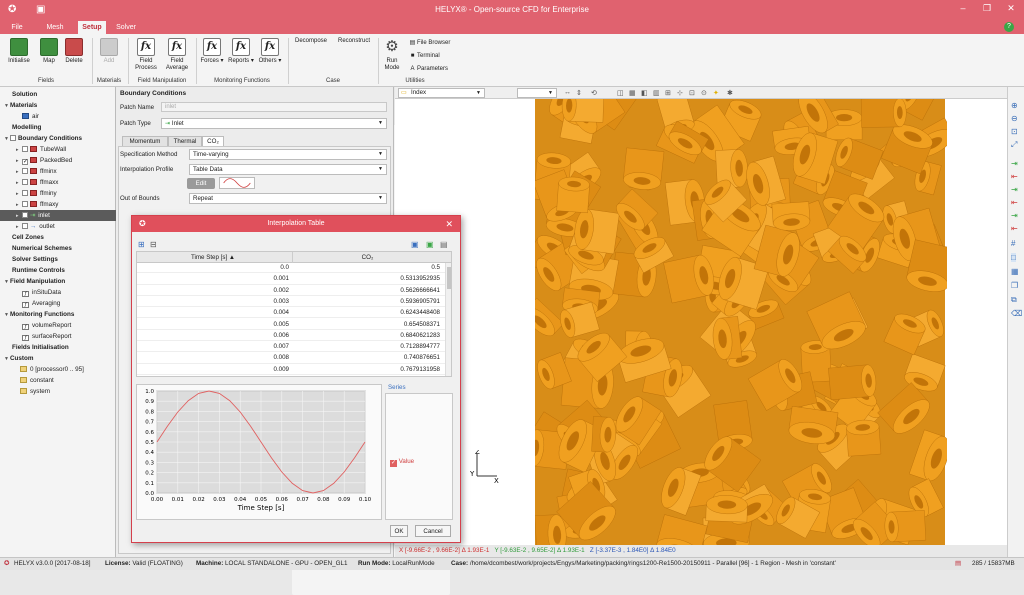 This screenshot has width=1024, height=595. I want to click on spec-method-select: Time-varying ▼, so click(288, 154).